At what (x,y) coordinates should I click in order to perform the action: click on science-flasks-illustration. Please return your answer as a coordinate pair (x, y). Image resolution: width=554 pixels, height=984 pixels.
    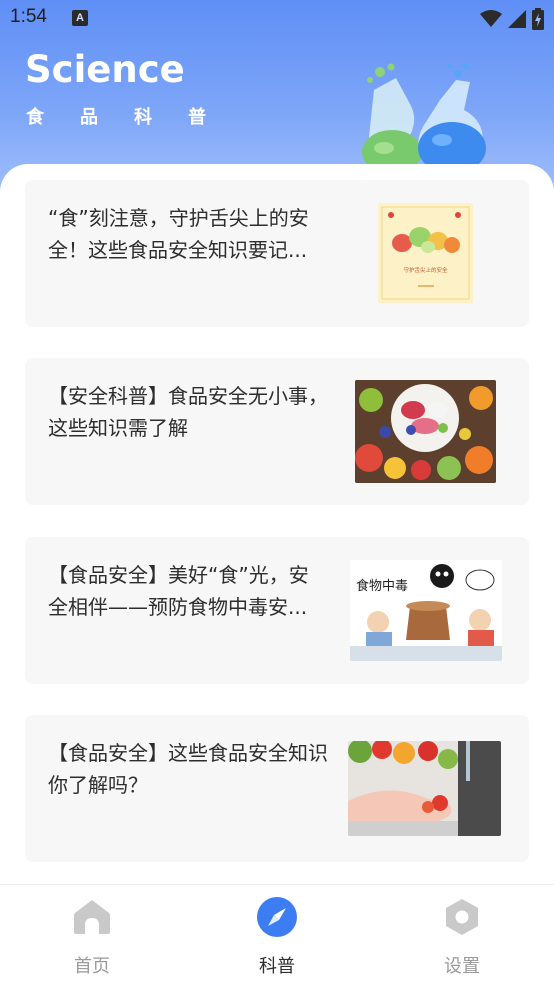
    Looking at the image, I should click on (424, 118).